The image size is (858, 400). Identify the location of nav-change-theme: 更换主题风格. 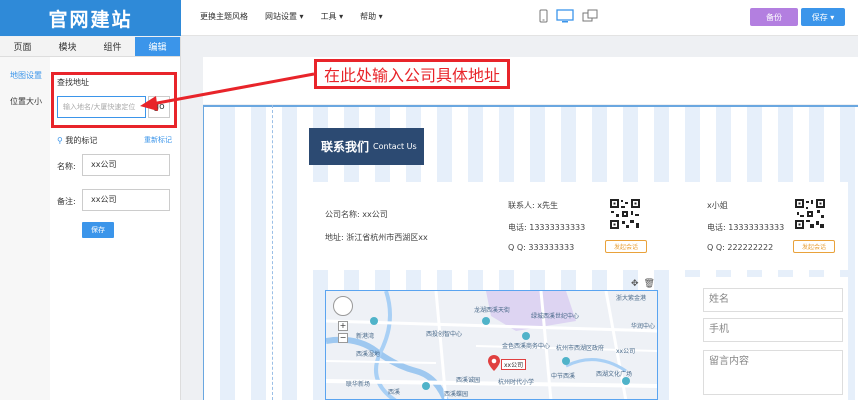
(224, 16).